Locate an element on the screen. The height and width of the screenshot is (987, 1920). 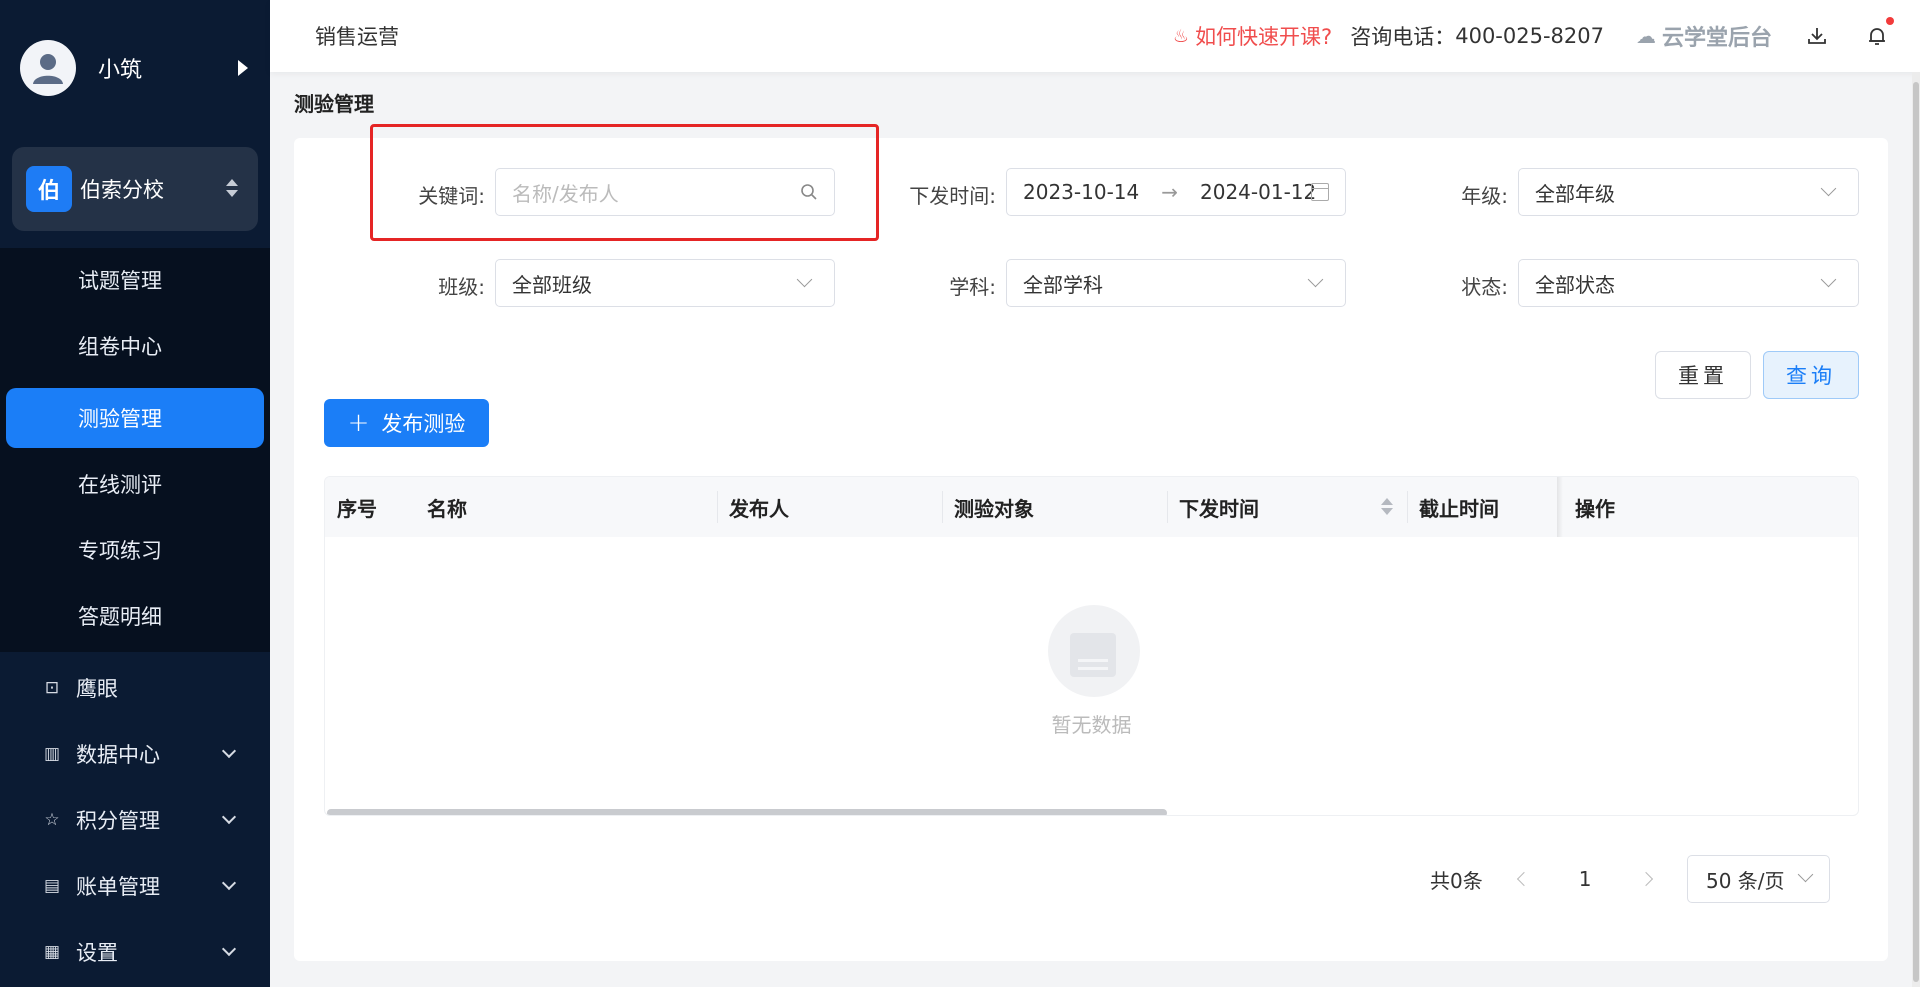
sidebar-item-quiz-management: 测验管理 is located at coordinates (135, 418).